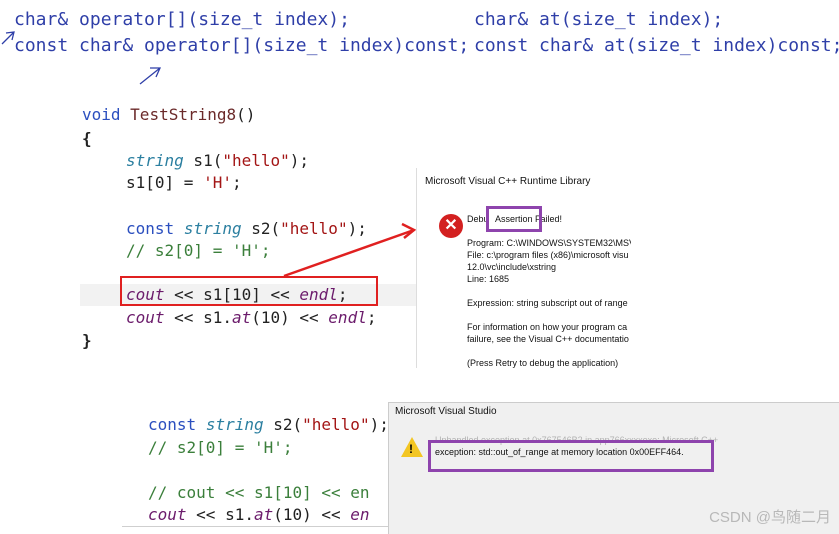 The height and width of the screenshot is (534, 839). What do you see at coordinates (87, 340) in the screenshot?
I see `code-line-9: }` at bounding box center [87, 340].